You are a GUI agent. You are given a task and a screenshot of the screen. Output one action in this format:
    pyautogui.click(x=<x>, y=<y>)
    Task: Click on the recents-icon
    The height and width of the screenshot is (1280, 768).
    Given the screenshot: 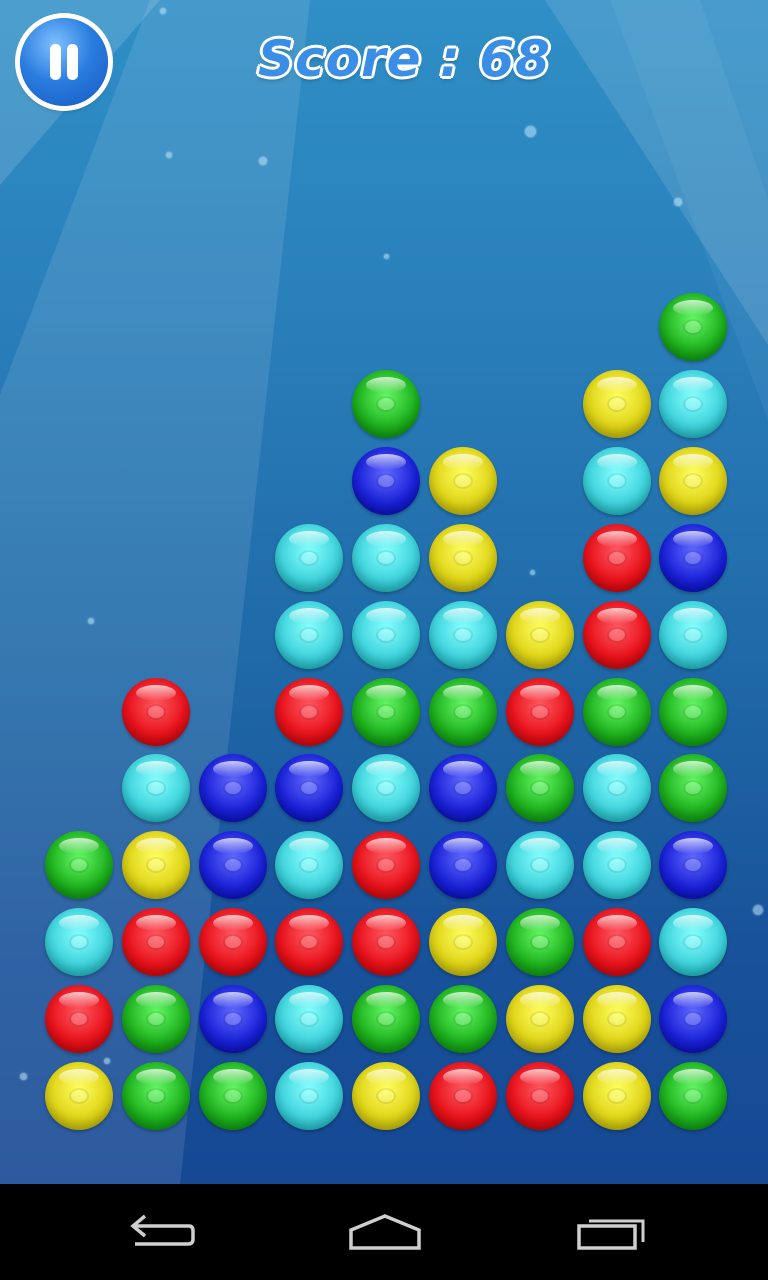 What is the action you would take?
    pyautogui.click(x=611, y=1234)
    